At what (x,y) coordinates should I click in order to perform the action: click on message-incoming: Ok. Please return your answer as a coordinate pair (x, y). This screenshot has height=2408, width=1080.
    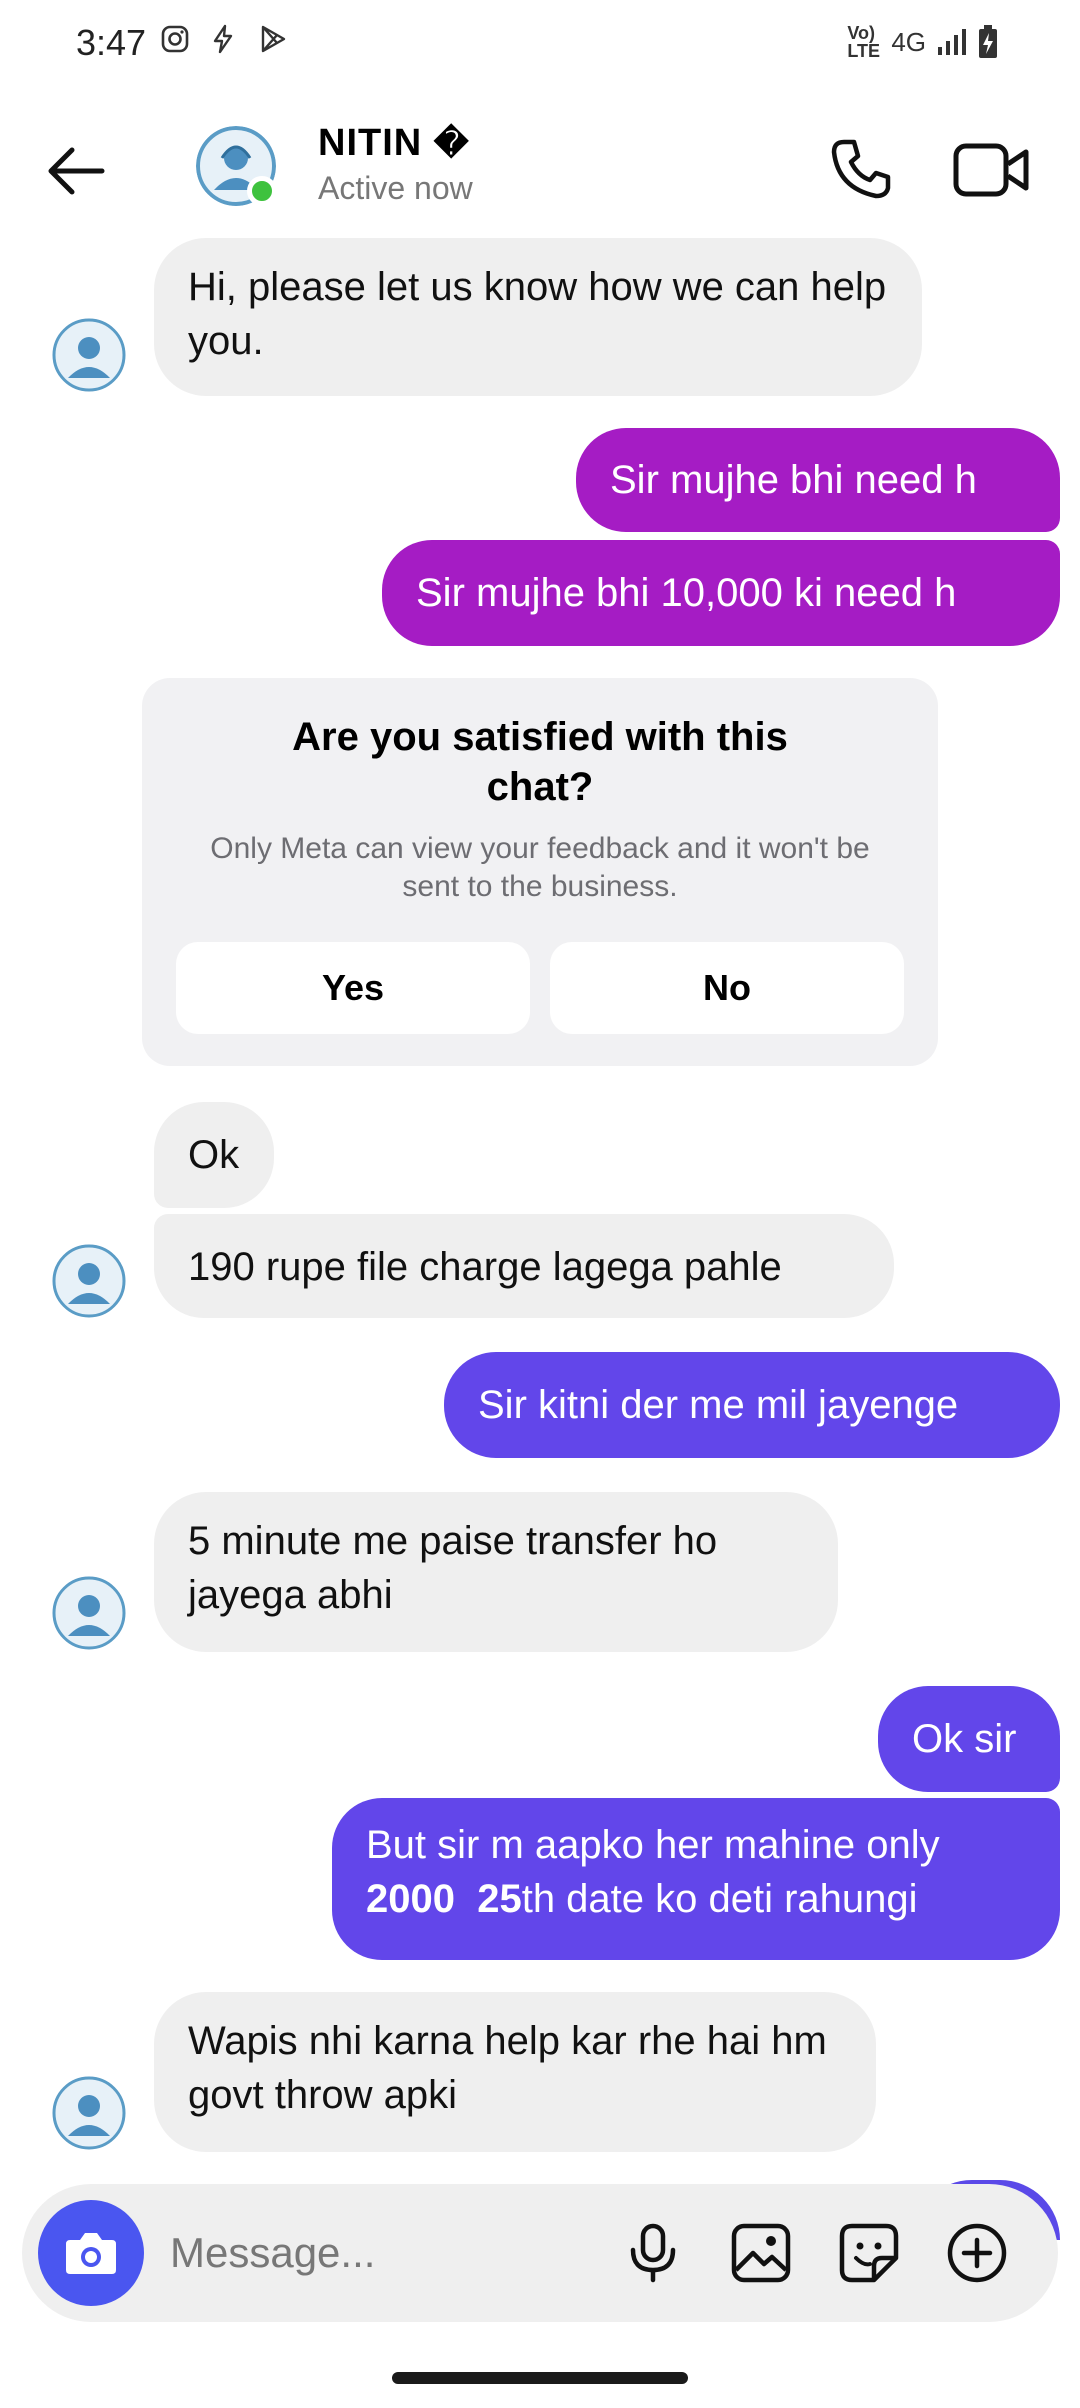
    Looking at the image, I should click on (214, 1155).